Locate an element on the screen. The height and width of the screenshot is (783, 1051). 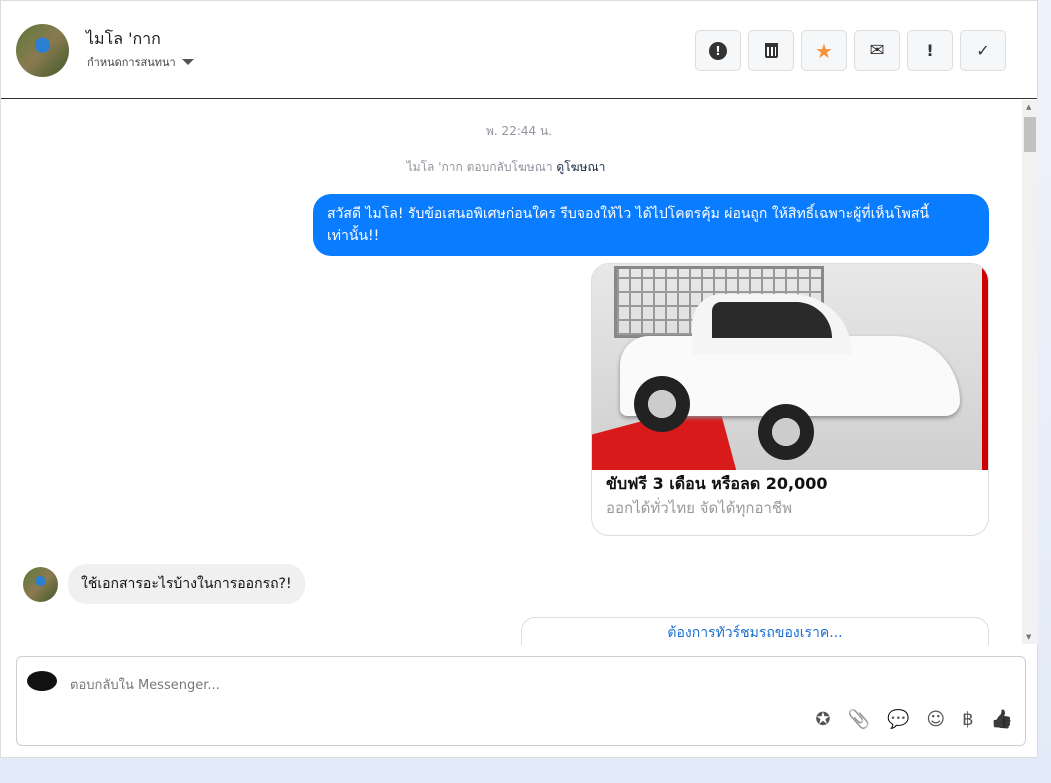
done-button: ✓ is located at coordinates (983, 50).